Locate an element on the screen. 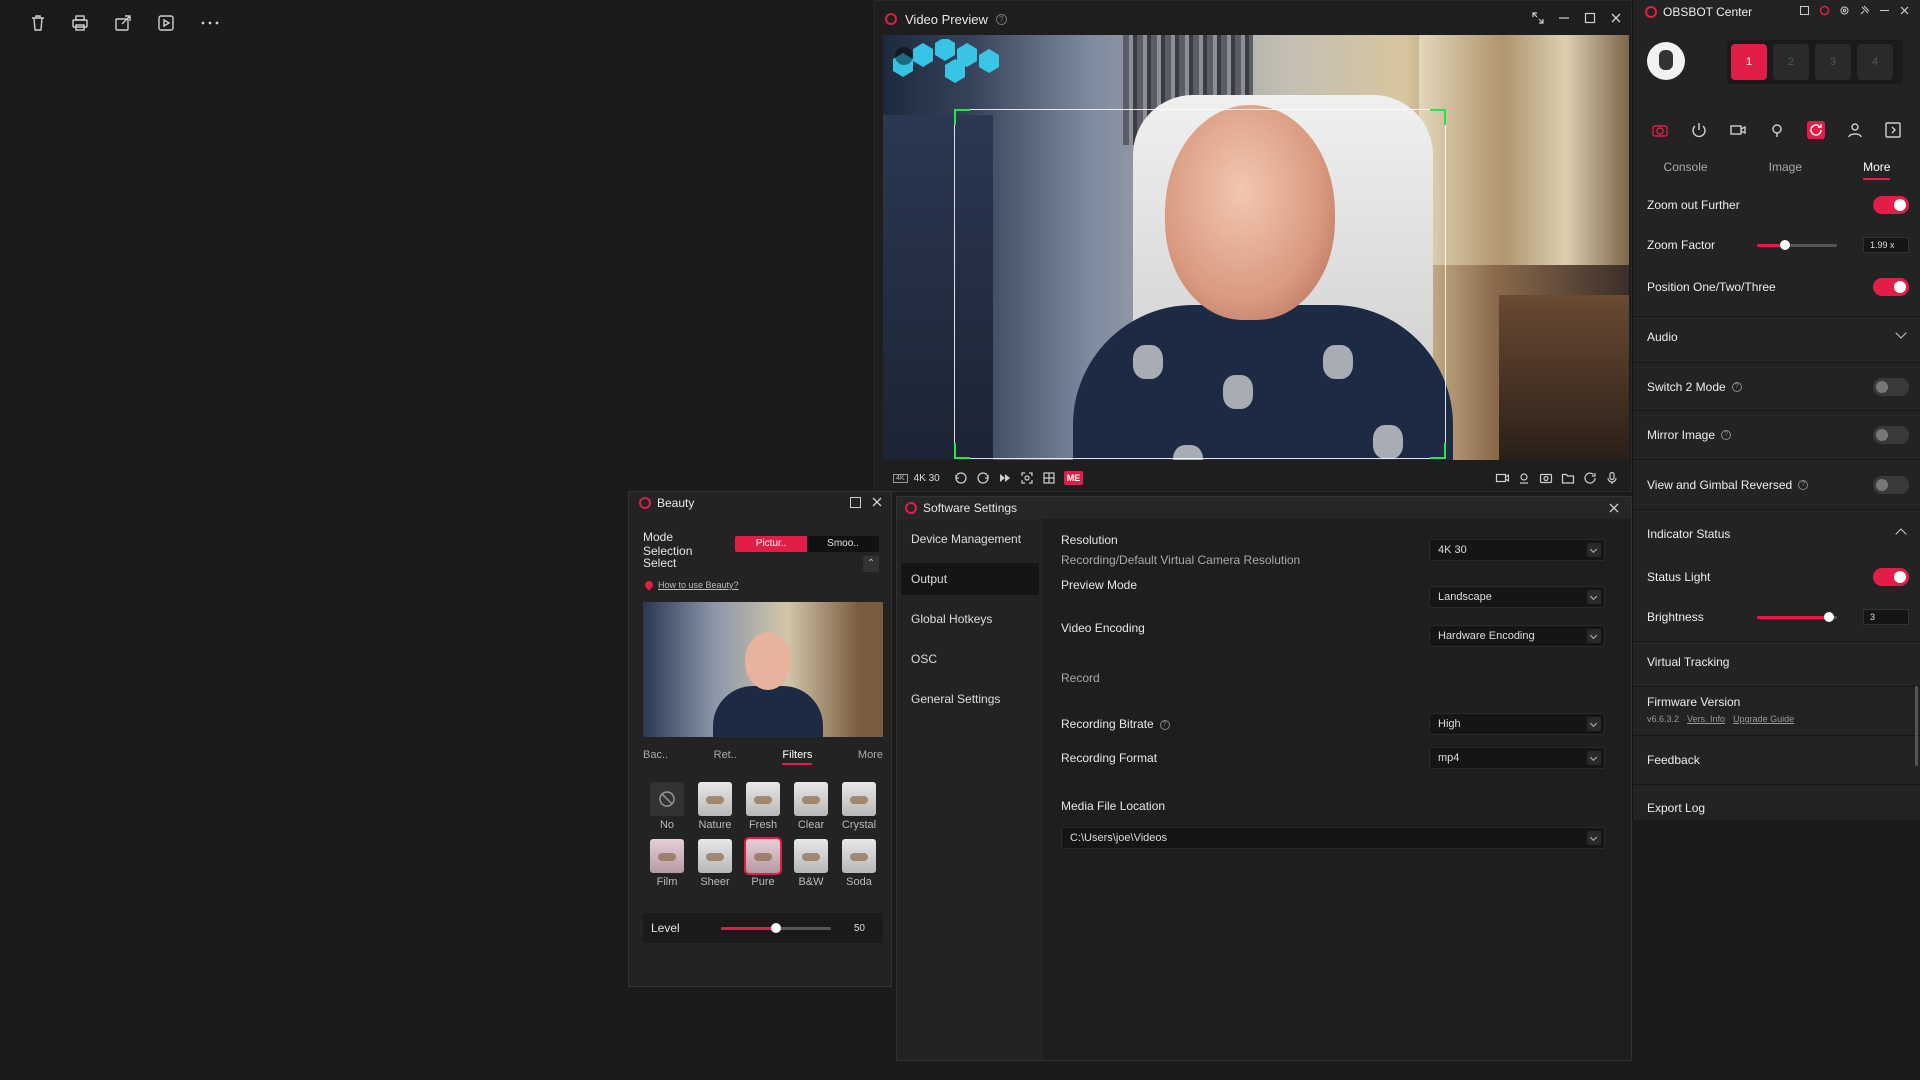  export-log-row: Export Log is located at coordinates (1778, 808).